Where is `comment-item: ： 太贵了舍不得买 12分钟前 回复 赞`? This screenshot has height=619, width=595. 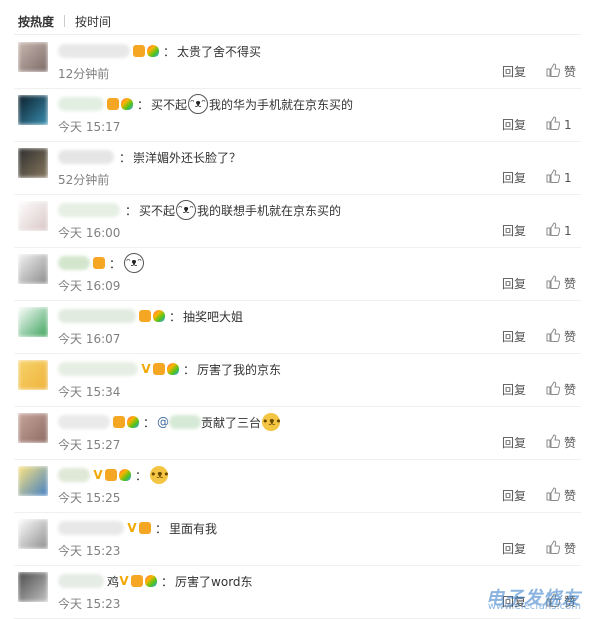
comment-item: ： 太贵了舍不得买 12分钟前 回复 赞 is located at coordinates (297, 62).